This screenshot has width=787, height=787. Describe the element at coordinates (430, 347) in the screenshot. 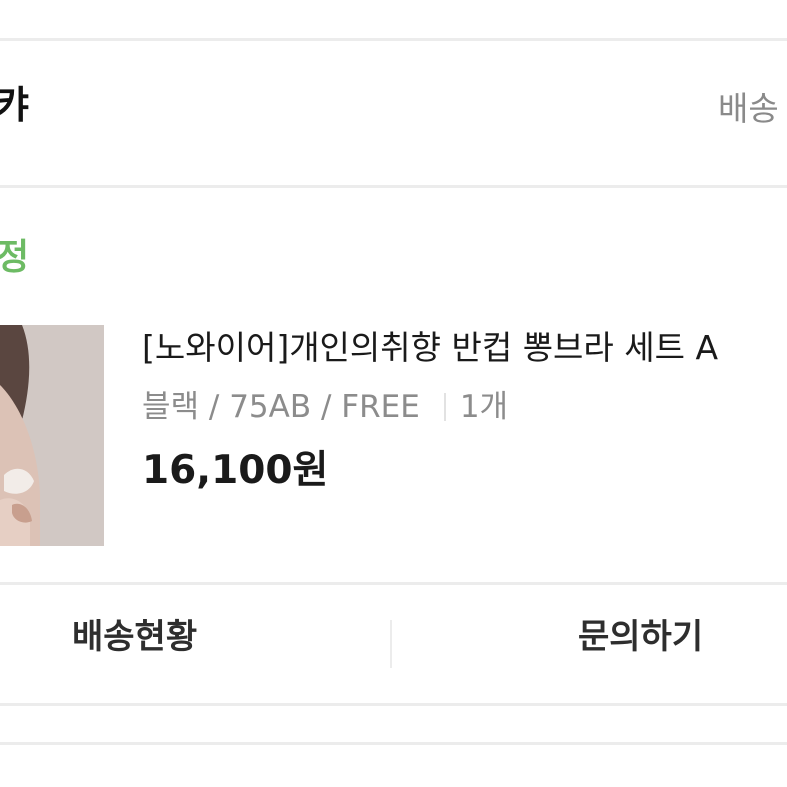

I see `product-name: [노와이어]개인의취향 반컵 뽕브라 세트 A` at that location.